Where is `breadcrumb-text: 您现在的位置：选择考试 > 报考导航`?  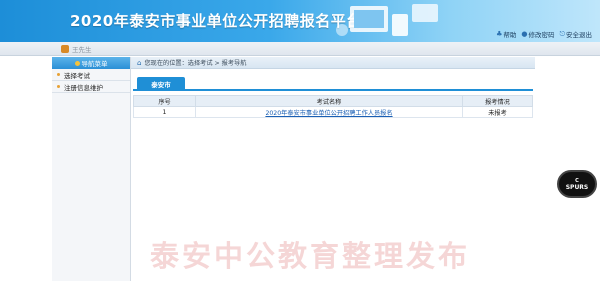 breadcrumb-text: 您现在的位置：选择考试 > 报考导航 is located at coordinates (195, 63).